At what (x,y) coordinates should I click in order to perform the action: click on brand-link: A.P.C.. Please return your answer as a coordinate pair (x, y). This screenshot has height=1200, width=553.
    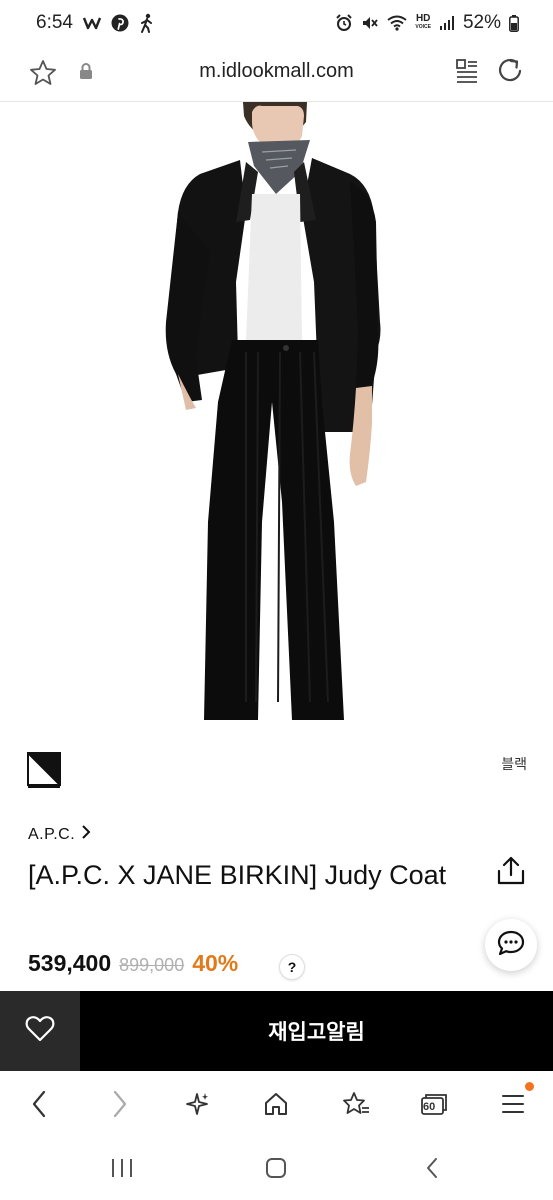
    Looking at the image, I should click on (59, 834).